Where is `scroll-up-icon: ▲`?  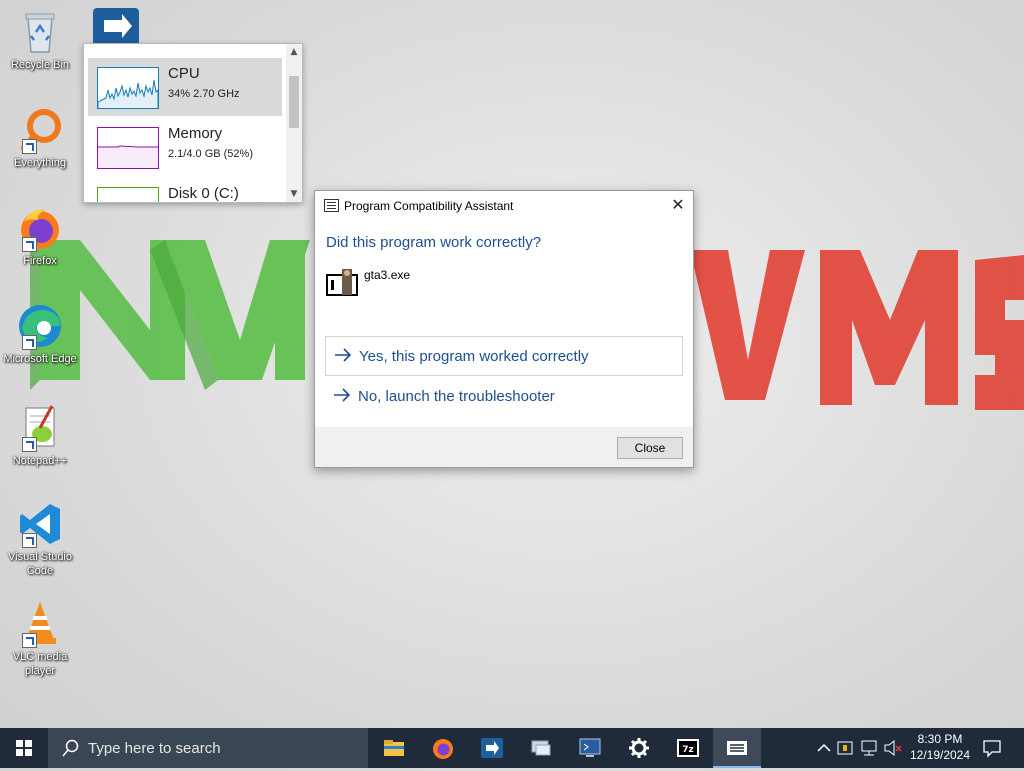 scroll-up-icon: ▲ is located at coordinates (294, 52).